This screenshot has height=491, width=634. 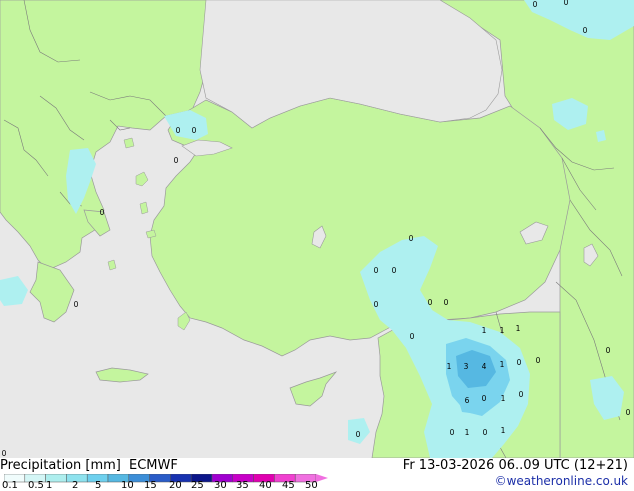 What do you see at coordinates (220, 485) in the screenshot?
I see `legend-tick-label: 30` at bounding box center [220, 485].